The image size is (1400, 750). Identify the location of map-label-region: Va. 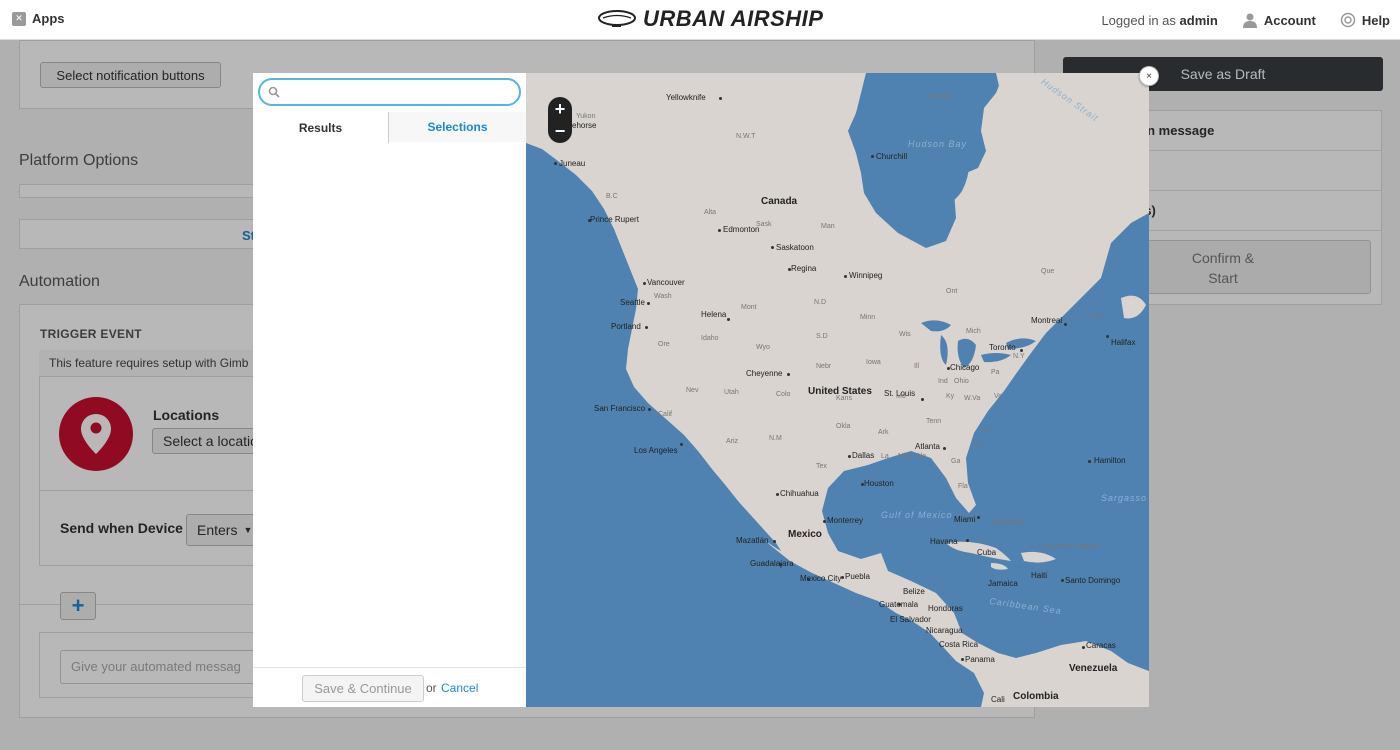
(998, 396).